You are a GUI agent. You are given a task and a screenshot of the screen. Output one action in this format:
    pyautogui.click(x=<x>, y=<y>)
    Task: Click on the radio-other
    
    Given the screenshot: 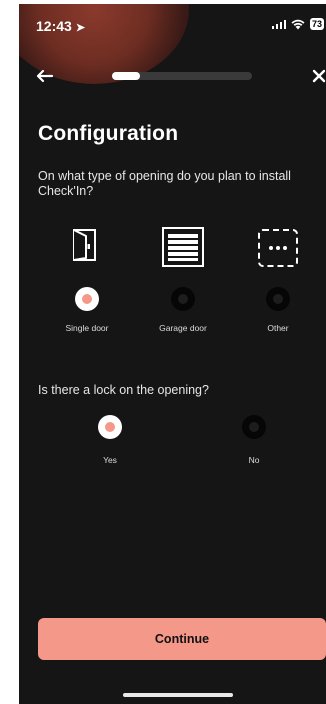 What is the action you would take?
    pyautogui.click(x=278, y=299)
    